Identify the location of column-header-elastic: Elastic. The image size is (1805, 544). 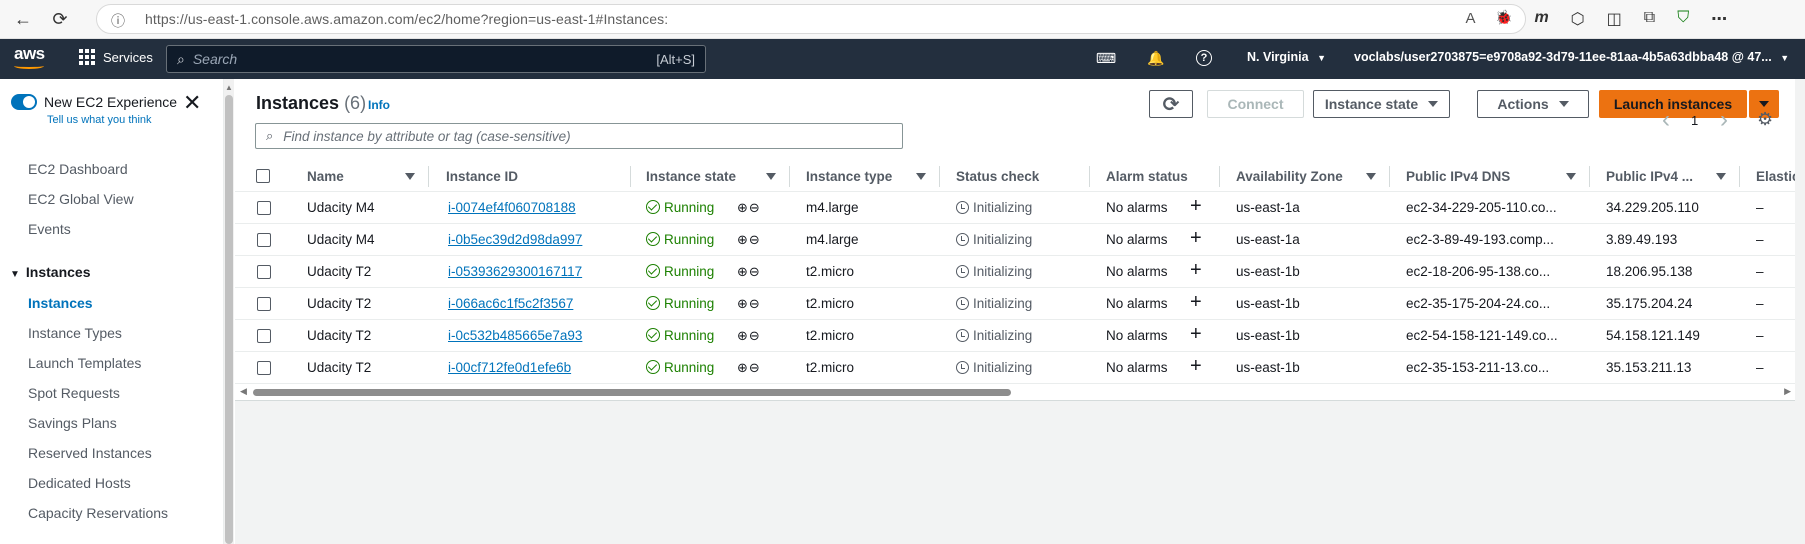
(1775, 176).